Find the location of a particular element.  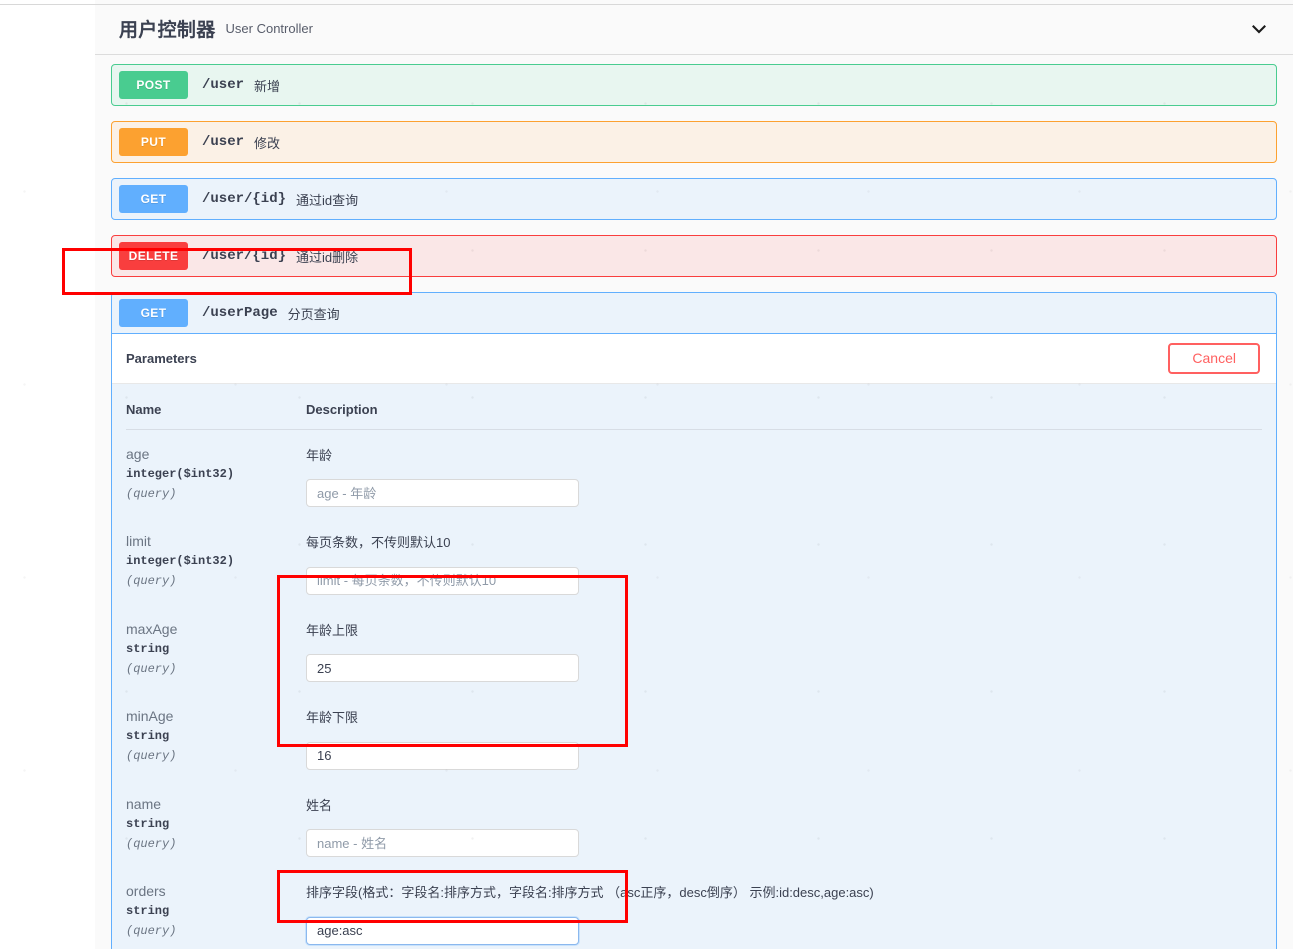

tag-header: 用户控制器 User Controller is located at coordinates (694, 30).